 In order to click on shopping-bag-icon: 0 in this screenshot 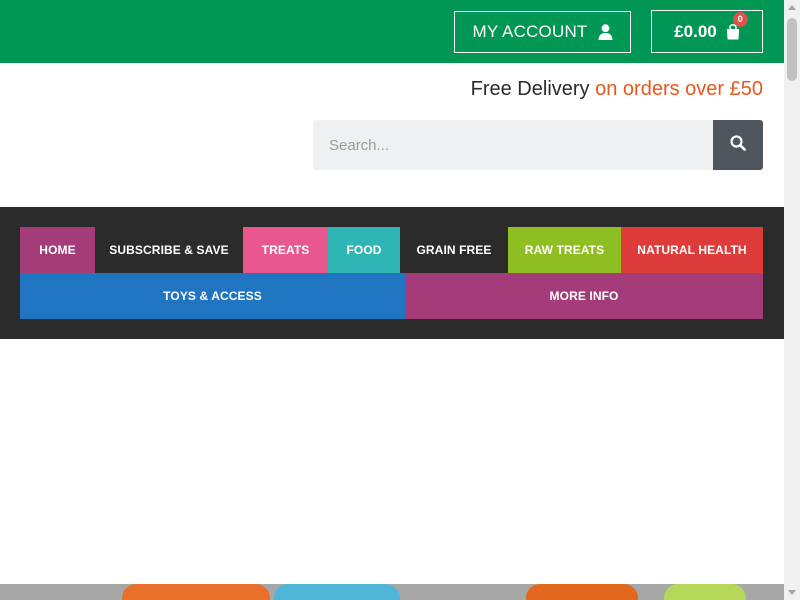, I will do `click(737, 25)`.